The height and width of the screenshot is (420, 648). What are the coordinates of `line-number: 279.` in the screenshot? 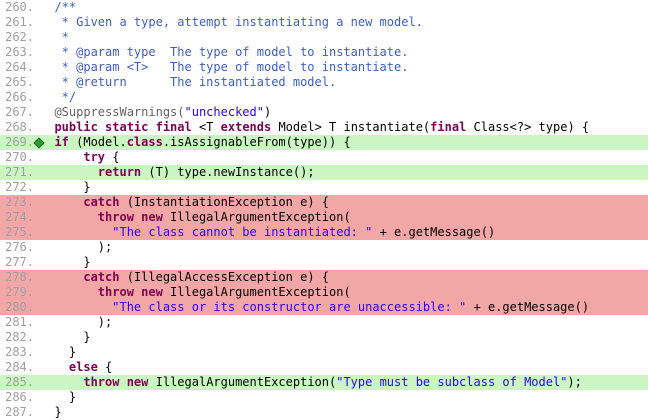 It's located at (19, 292).